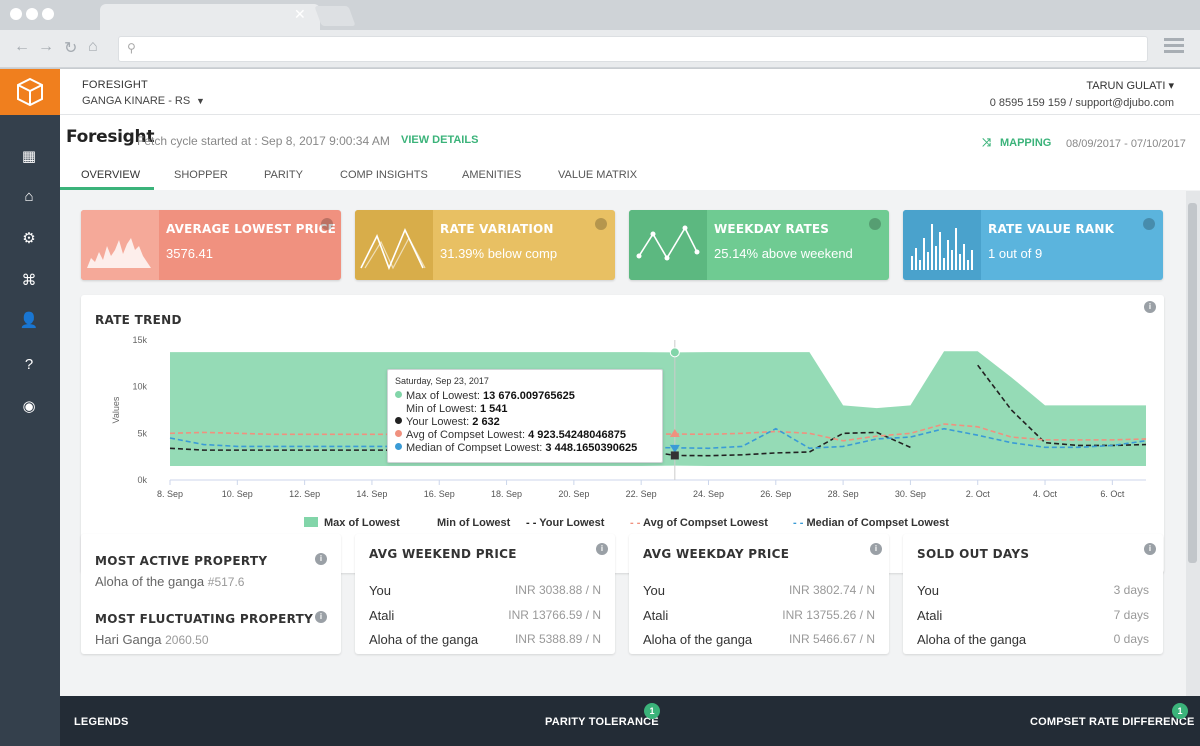 The height and width of the screenshot is (746, 1200). I want to click on date-range-picker: 08/09/2017 - 07/10/2017, so click(1126, 144).